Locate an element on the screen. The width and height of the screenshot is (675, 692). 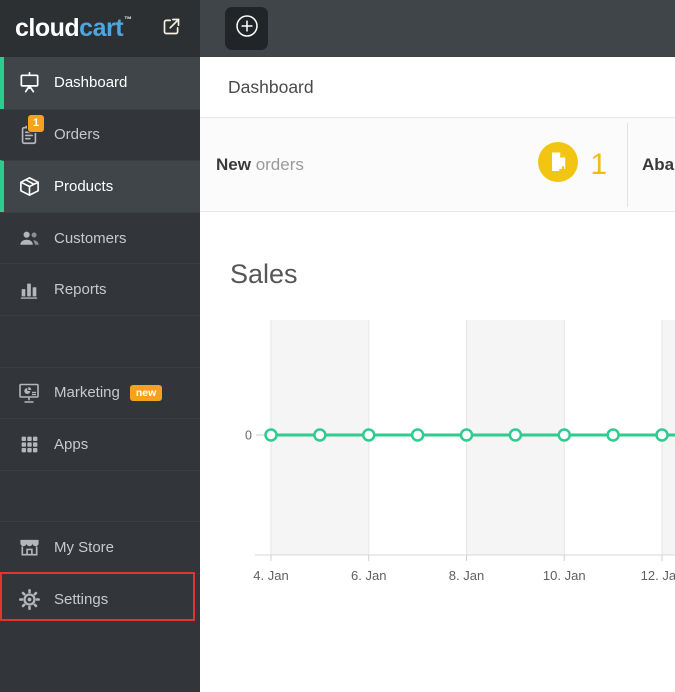
abandoned-card: Aban is located at coordinates (651, 164).